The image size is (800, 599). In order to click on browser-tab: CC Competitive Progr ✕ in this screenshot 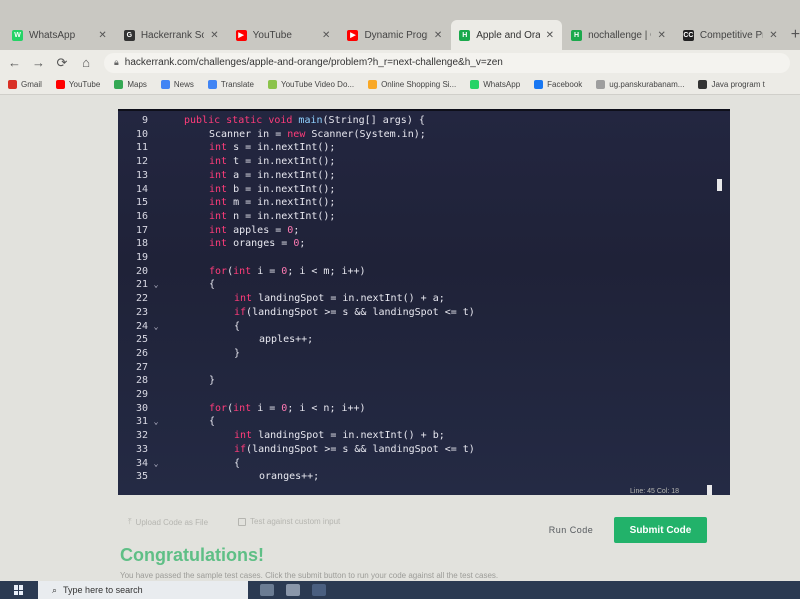, I will do `click(730, 35)`.